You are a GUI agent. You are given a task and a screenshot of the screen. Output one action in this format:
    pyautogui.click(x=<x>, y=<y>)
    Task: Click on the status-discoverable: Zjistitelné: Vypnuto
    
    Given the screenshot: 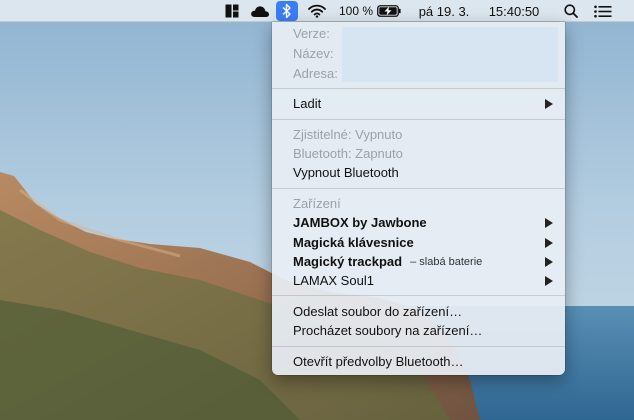 What is the action you would take?
    pyautogui.click(x=418, y=134)
    